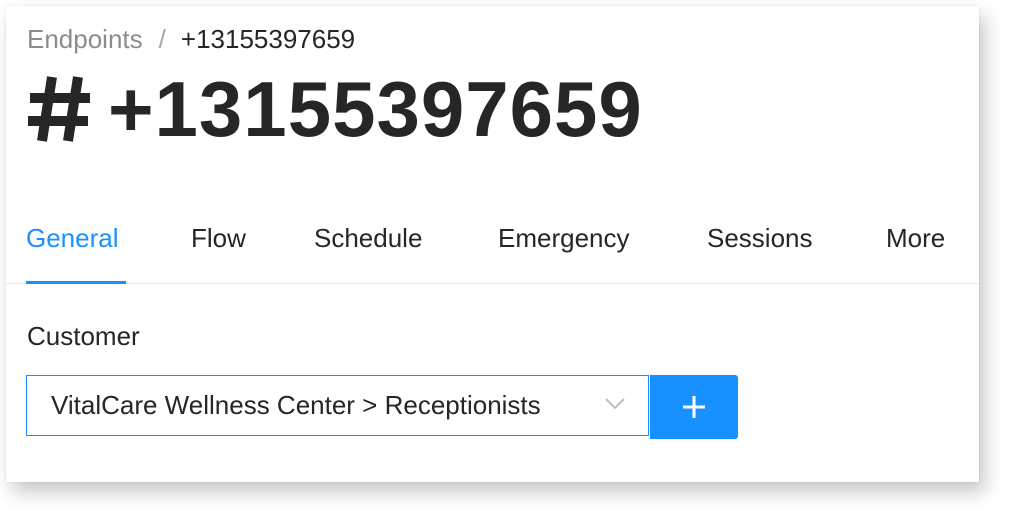  I want to click on hash-icon, so click(59, 109).